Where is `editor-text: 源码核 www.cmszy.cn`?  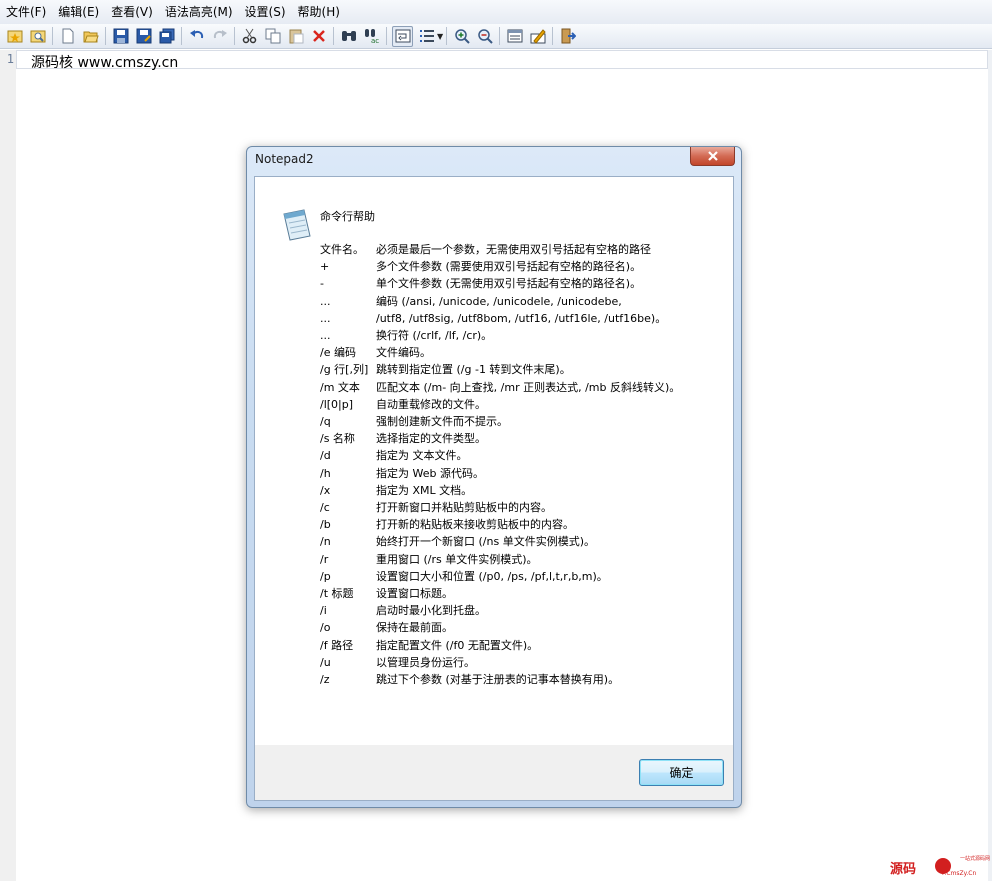 editor-text: 源码核 www.cmszy.cn is located at coordinates (104, 62).